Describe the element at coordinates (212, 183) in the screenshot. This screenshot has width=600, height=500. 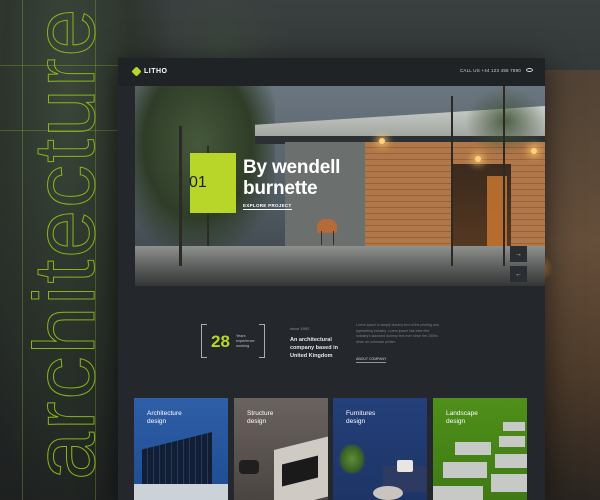
I see `slide-number: 01` at that location.